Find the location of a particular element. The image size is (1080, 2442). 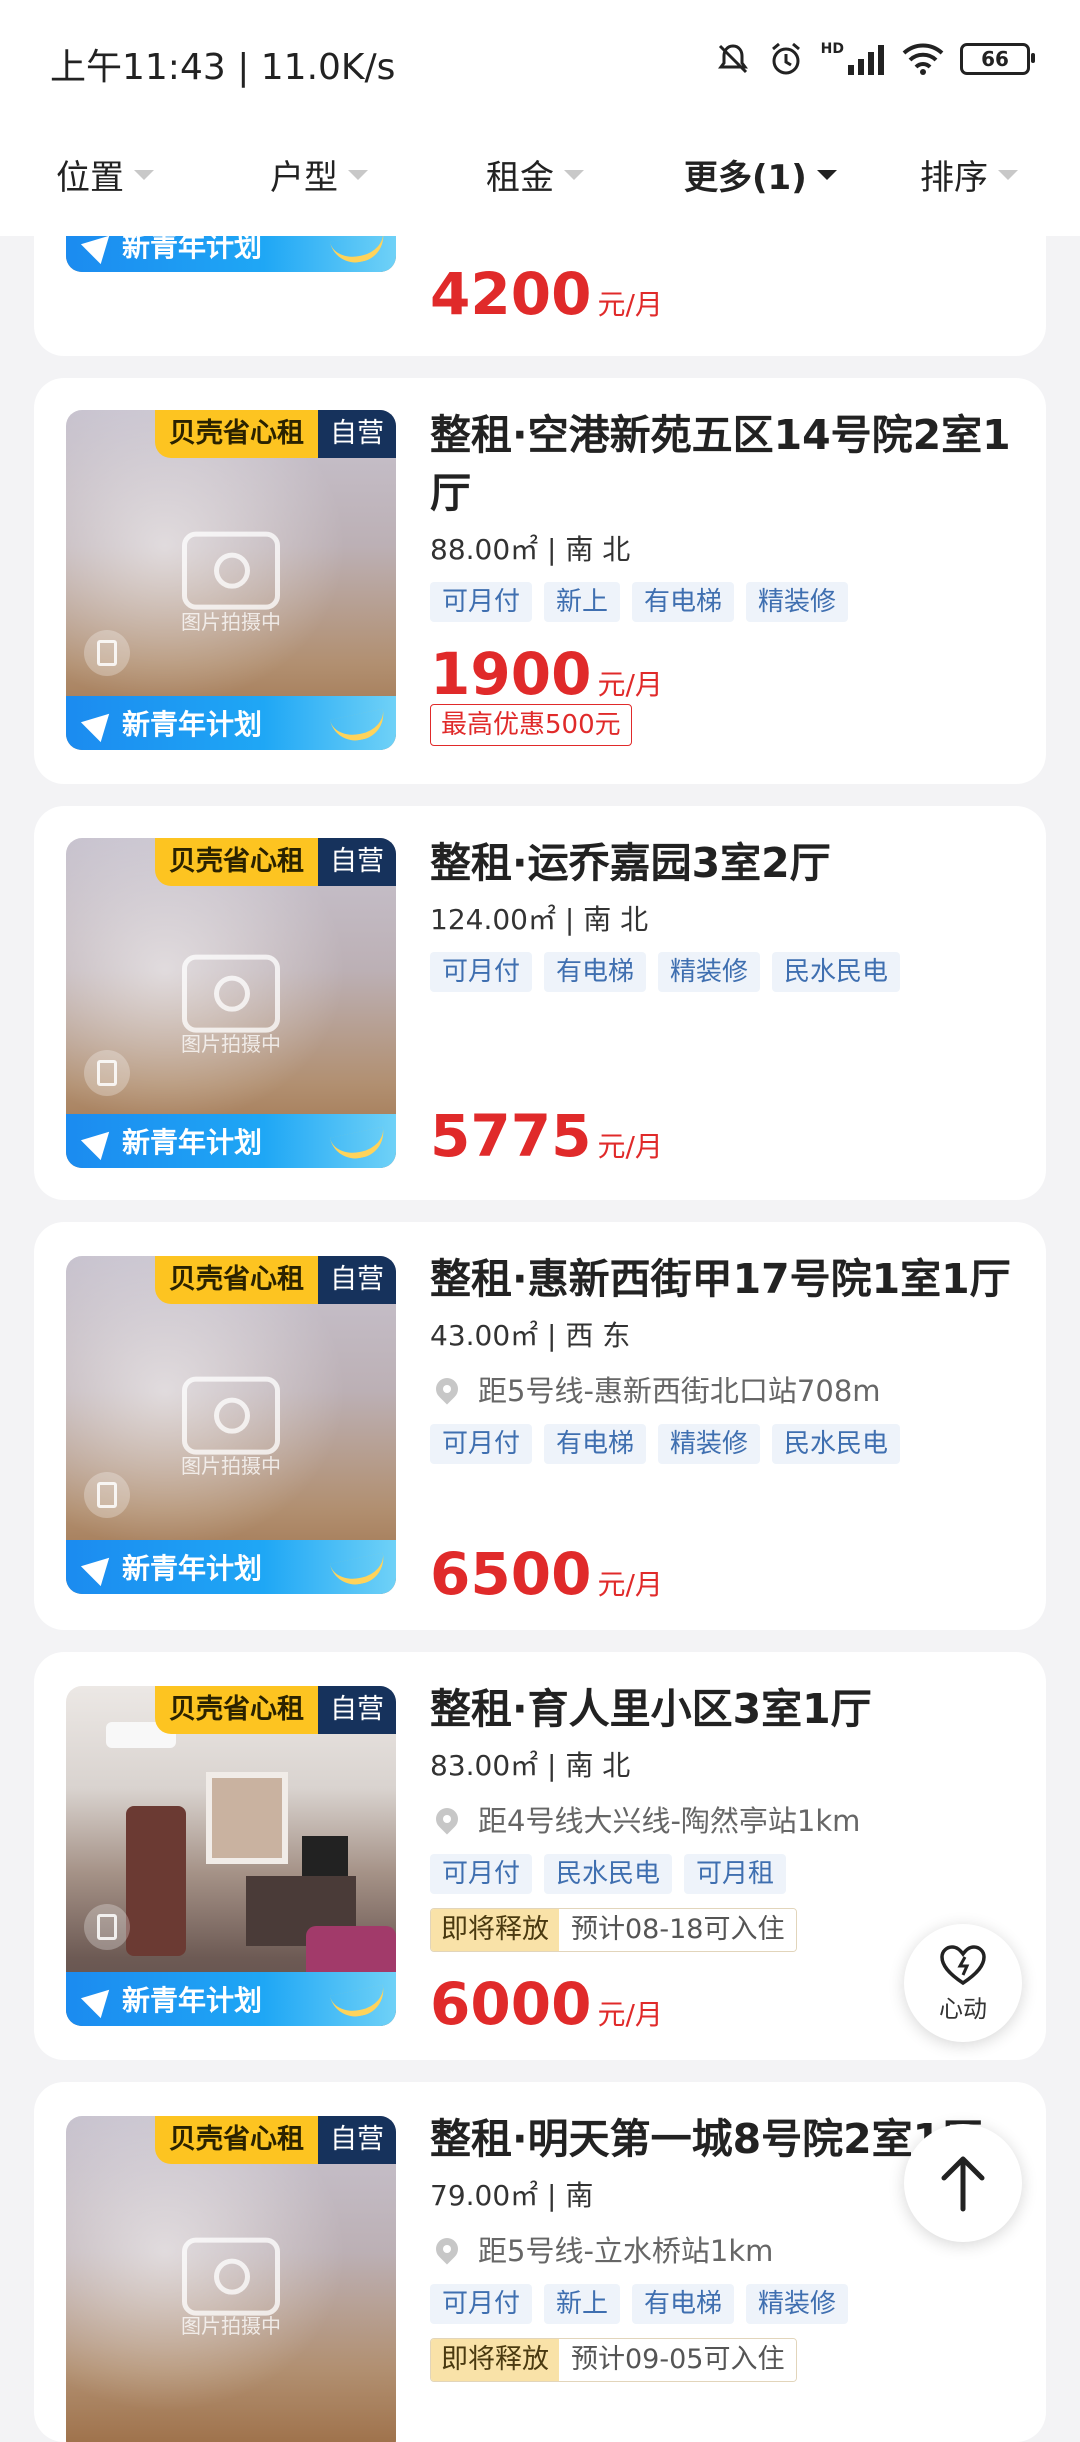

price-value: 6500 is located at coordinates (511, 1574).